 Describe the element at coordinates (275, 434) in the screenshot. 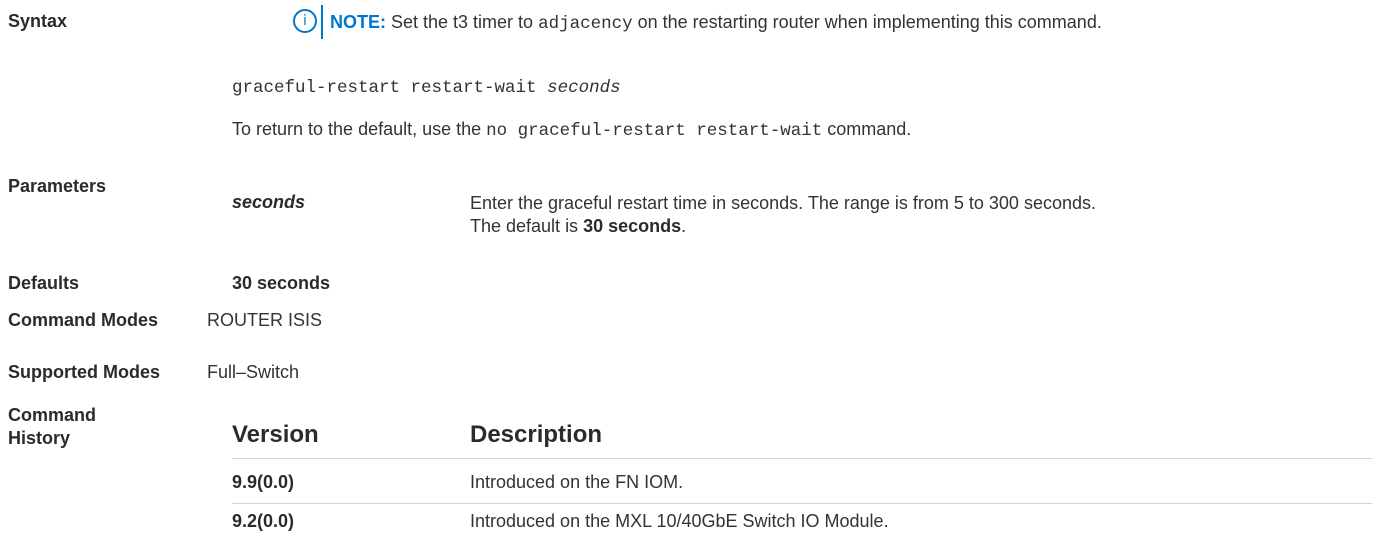

I see `history-header-version: Version` at that location.